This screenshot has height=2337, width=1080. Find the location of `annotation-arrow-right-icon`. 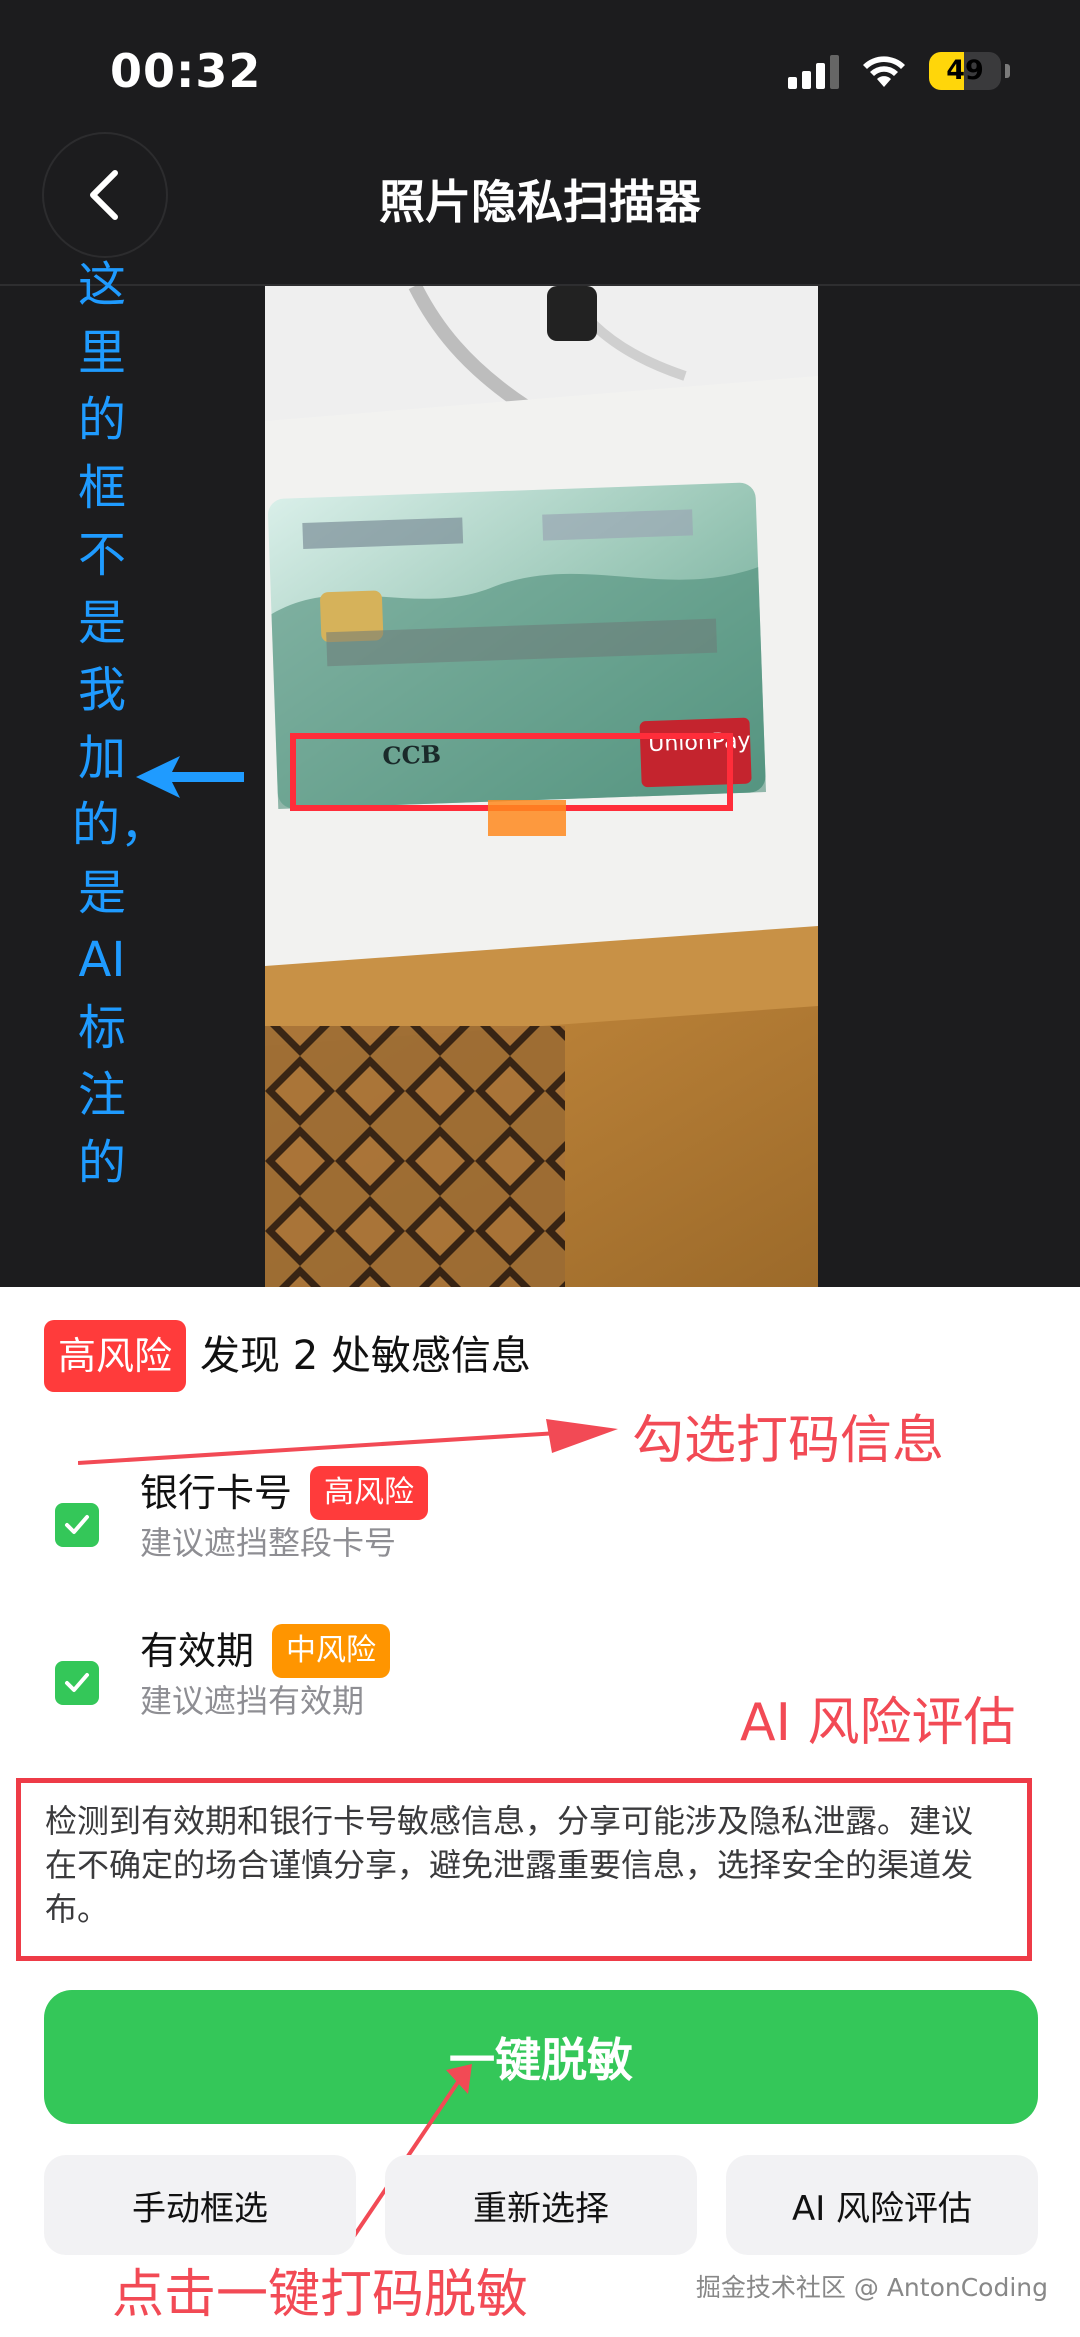

annotation-arrow-right-icon is located at coordinates (348, 1442).